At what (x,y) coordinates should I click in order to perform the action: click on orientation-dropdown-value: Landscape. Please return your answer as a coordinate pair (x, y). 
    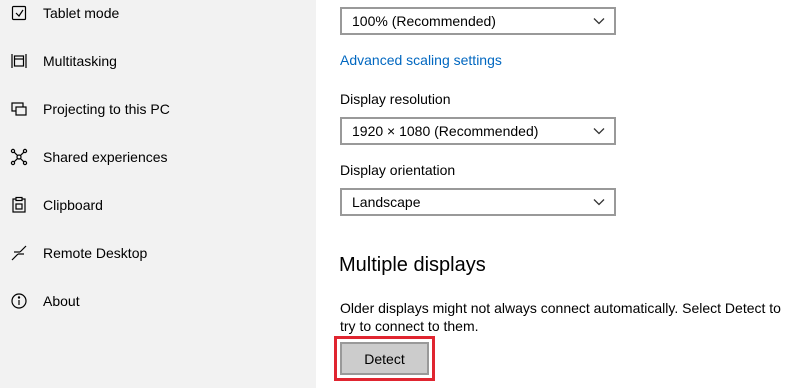
    Looking at the image, I should click on (386, 202).